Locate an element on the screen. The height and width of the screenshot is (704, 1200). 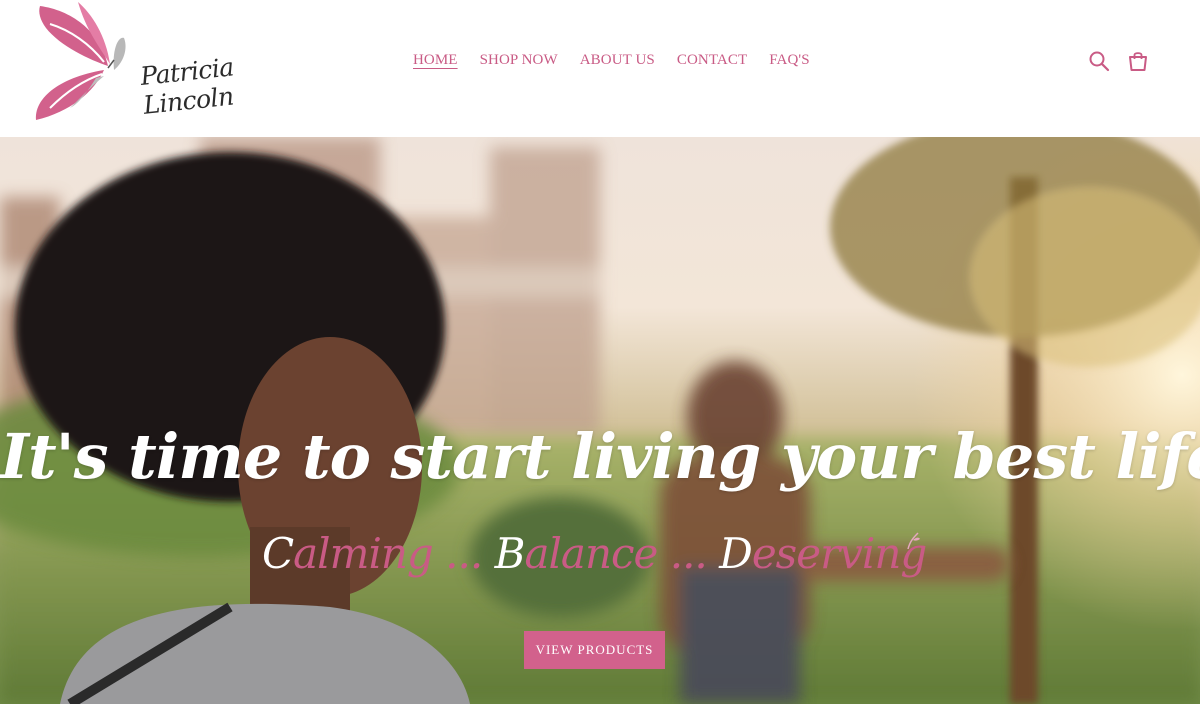
hero-tagline: Calming ... Balance ... Deserving is located at coordinates (612, 553).